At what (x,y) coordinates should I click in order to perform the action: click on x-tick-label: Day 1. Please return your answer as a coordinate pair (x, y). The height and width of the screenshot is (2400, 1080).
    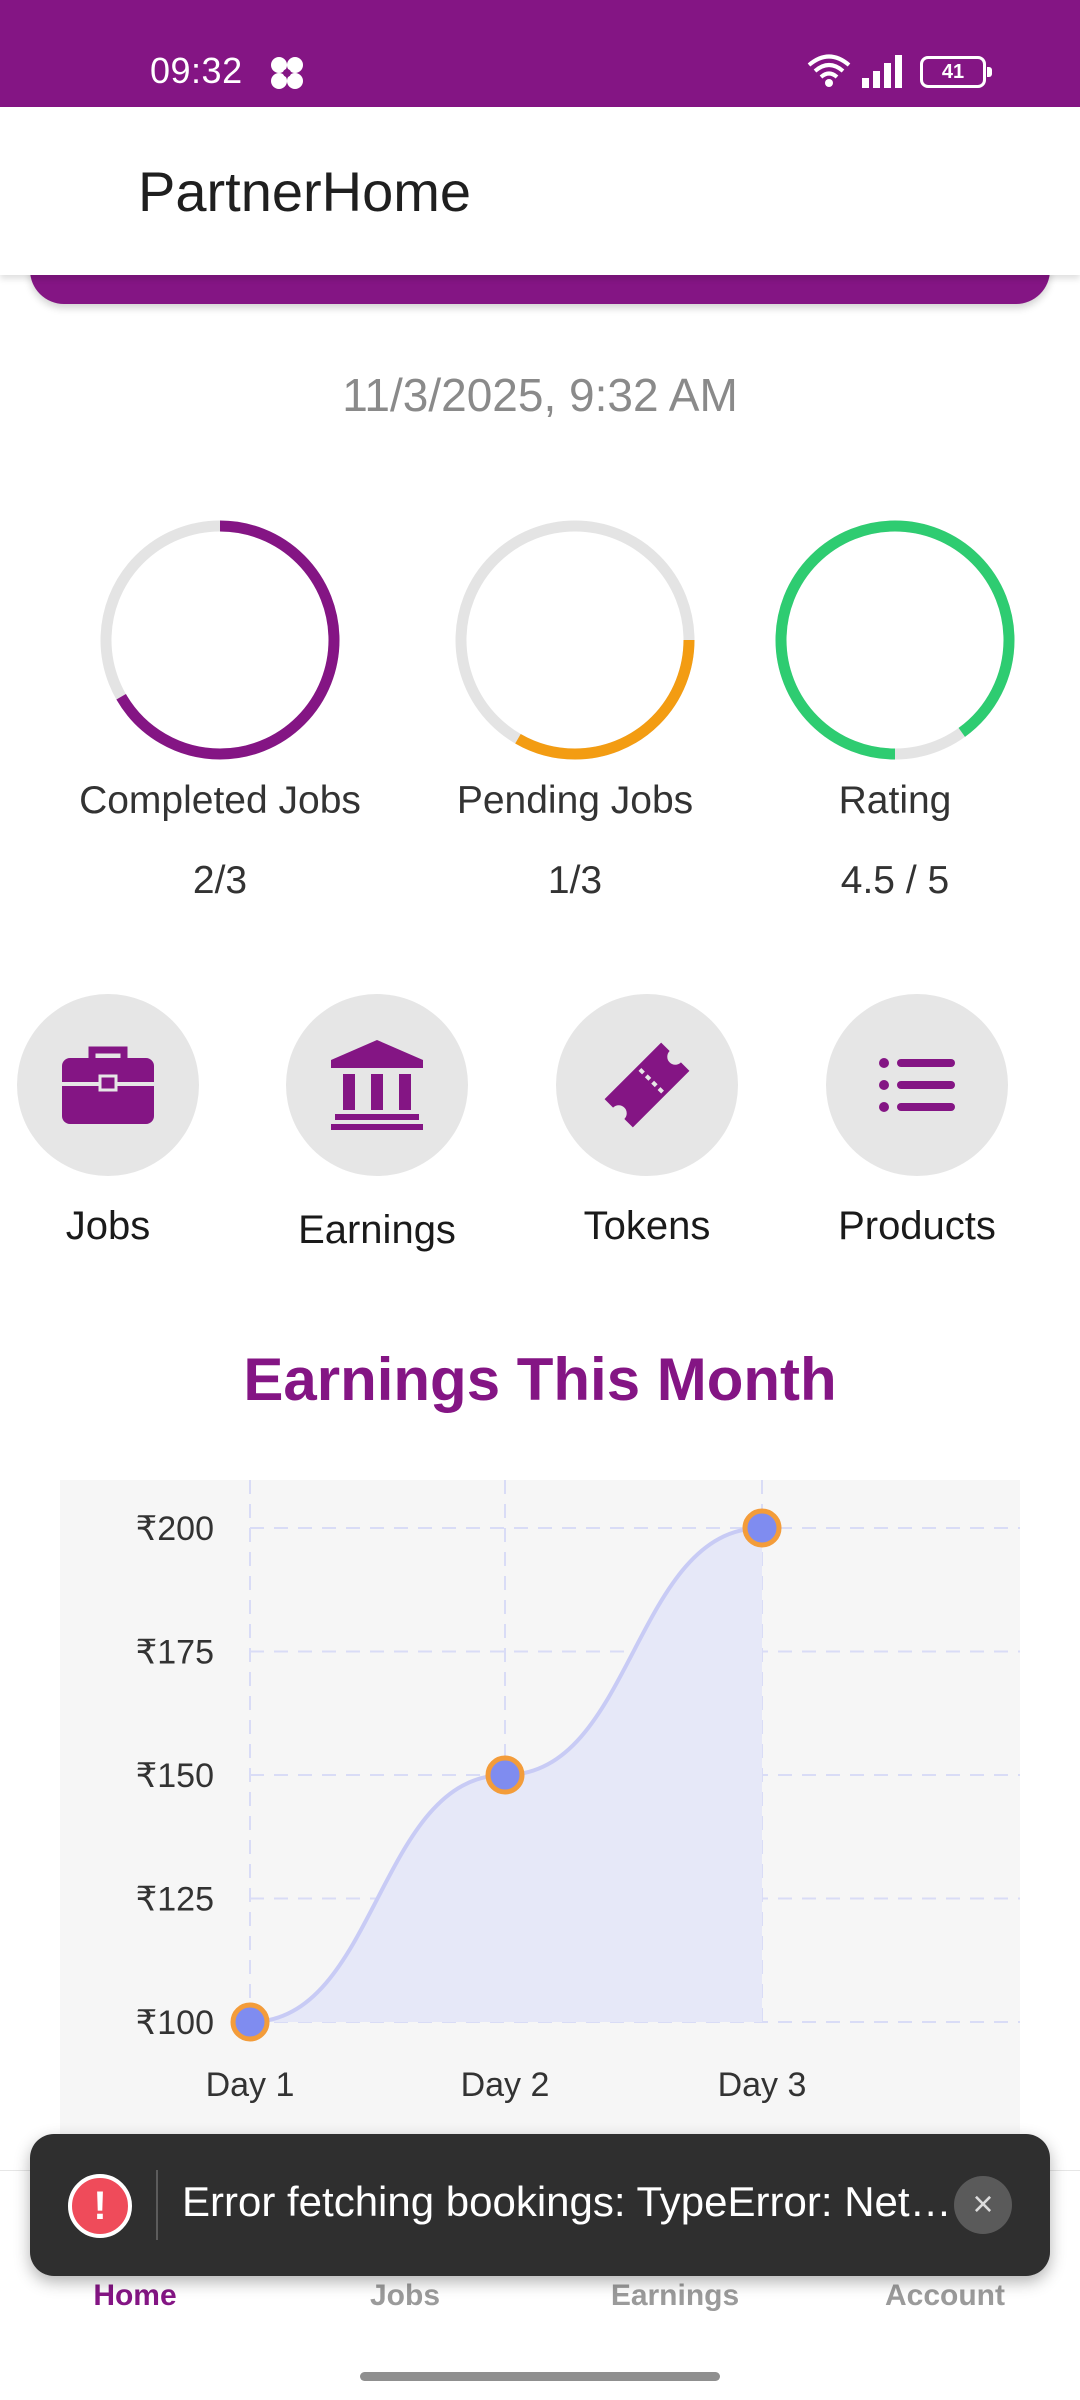
    Looking at the image, I should click on (250, 2085).